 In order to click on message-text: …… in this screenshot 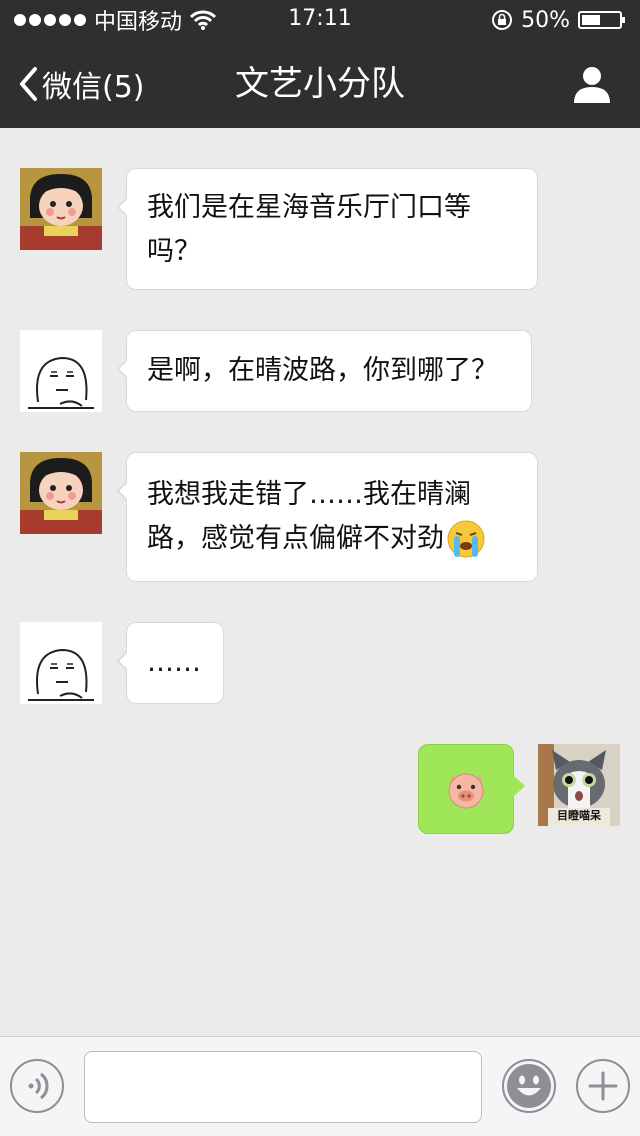, I will do `click(174, 662)`.